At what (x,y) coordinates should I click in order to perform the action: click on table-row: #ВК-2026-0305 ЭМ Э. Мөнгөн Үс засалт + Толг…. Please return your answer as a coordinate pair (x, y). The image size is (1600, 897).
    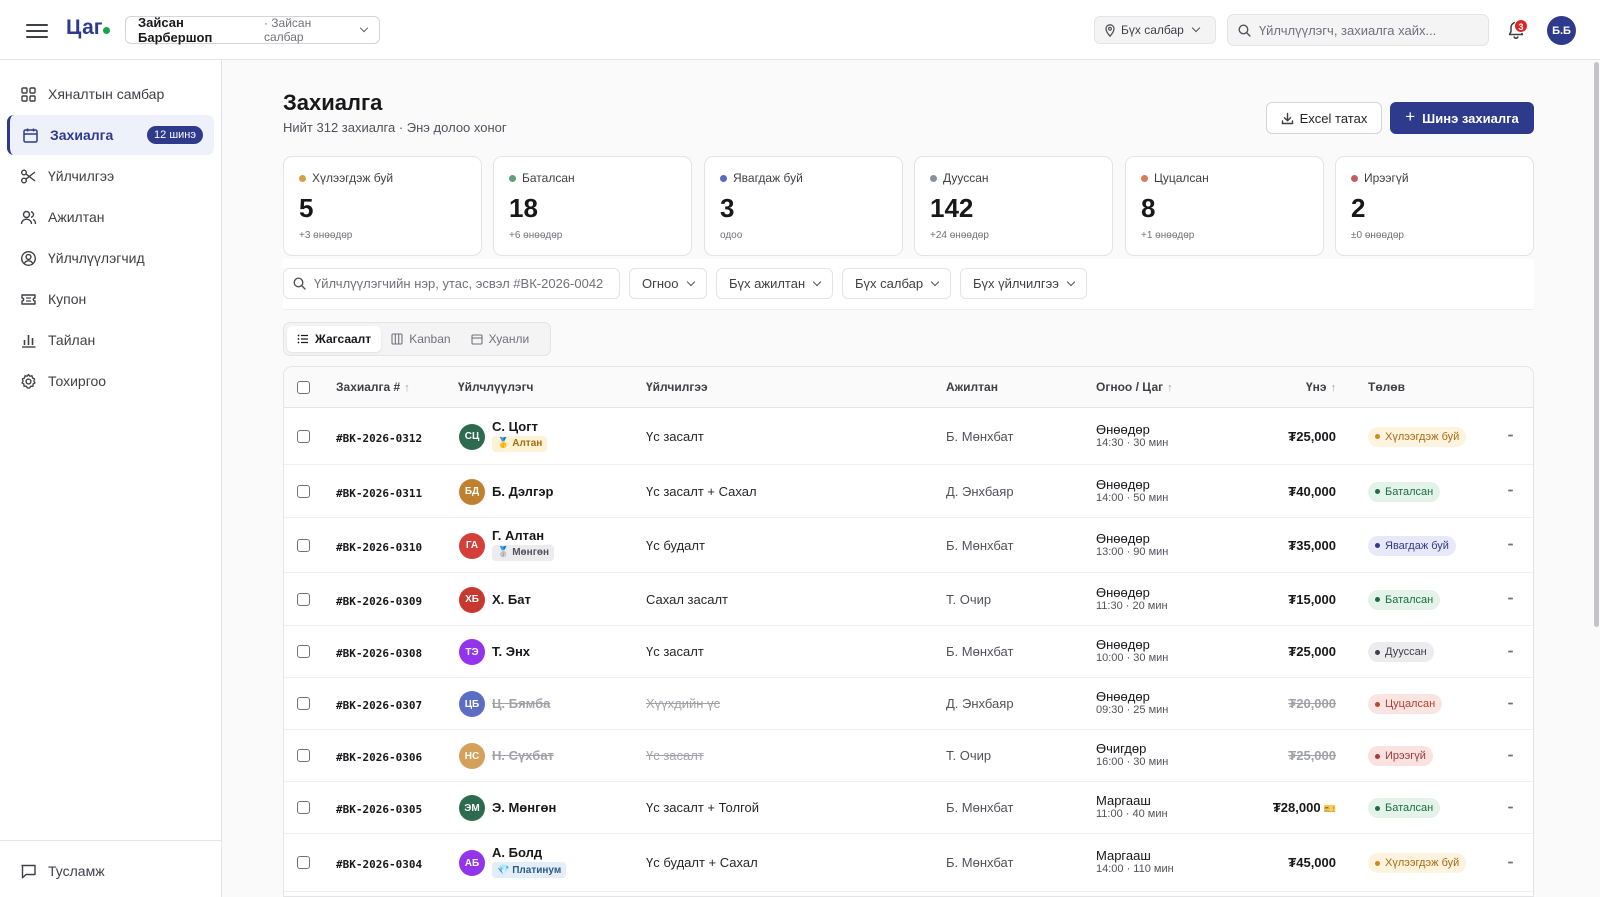
    Looking at the image, I should click on (908, 808).